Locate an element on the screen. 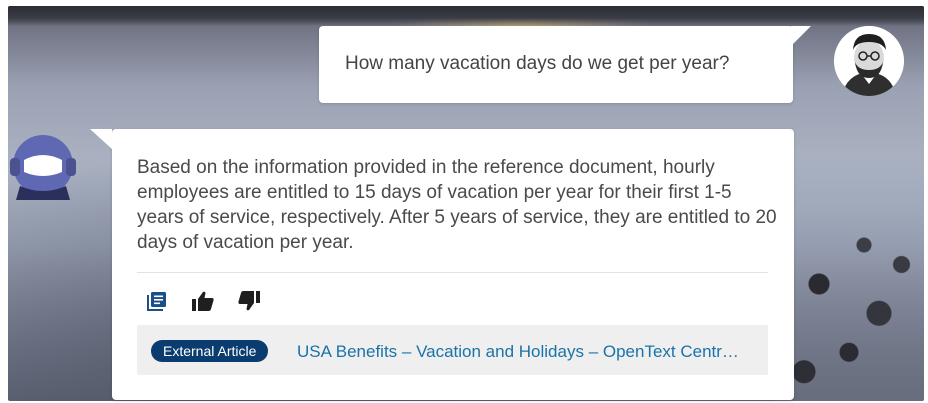  bot-avatar is located at coordinates (43, 165).